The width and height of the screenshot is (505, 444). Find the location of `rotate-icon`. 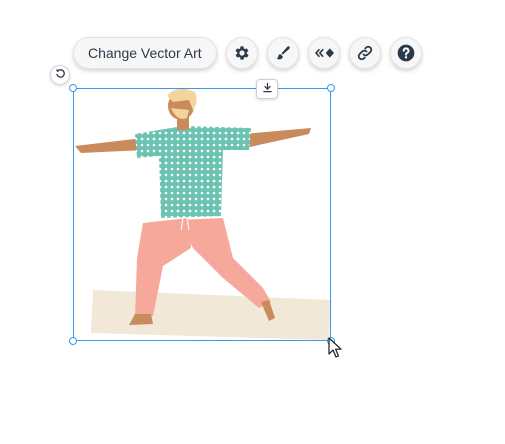

rotate-icon is located at coordinates (60, 75).